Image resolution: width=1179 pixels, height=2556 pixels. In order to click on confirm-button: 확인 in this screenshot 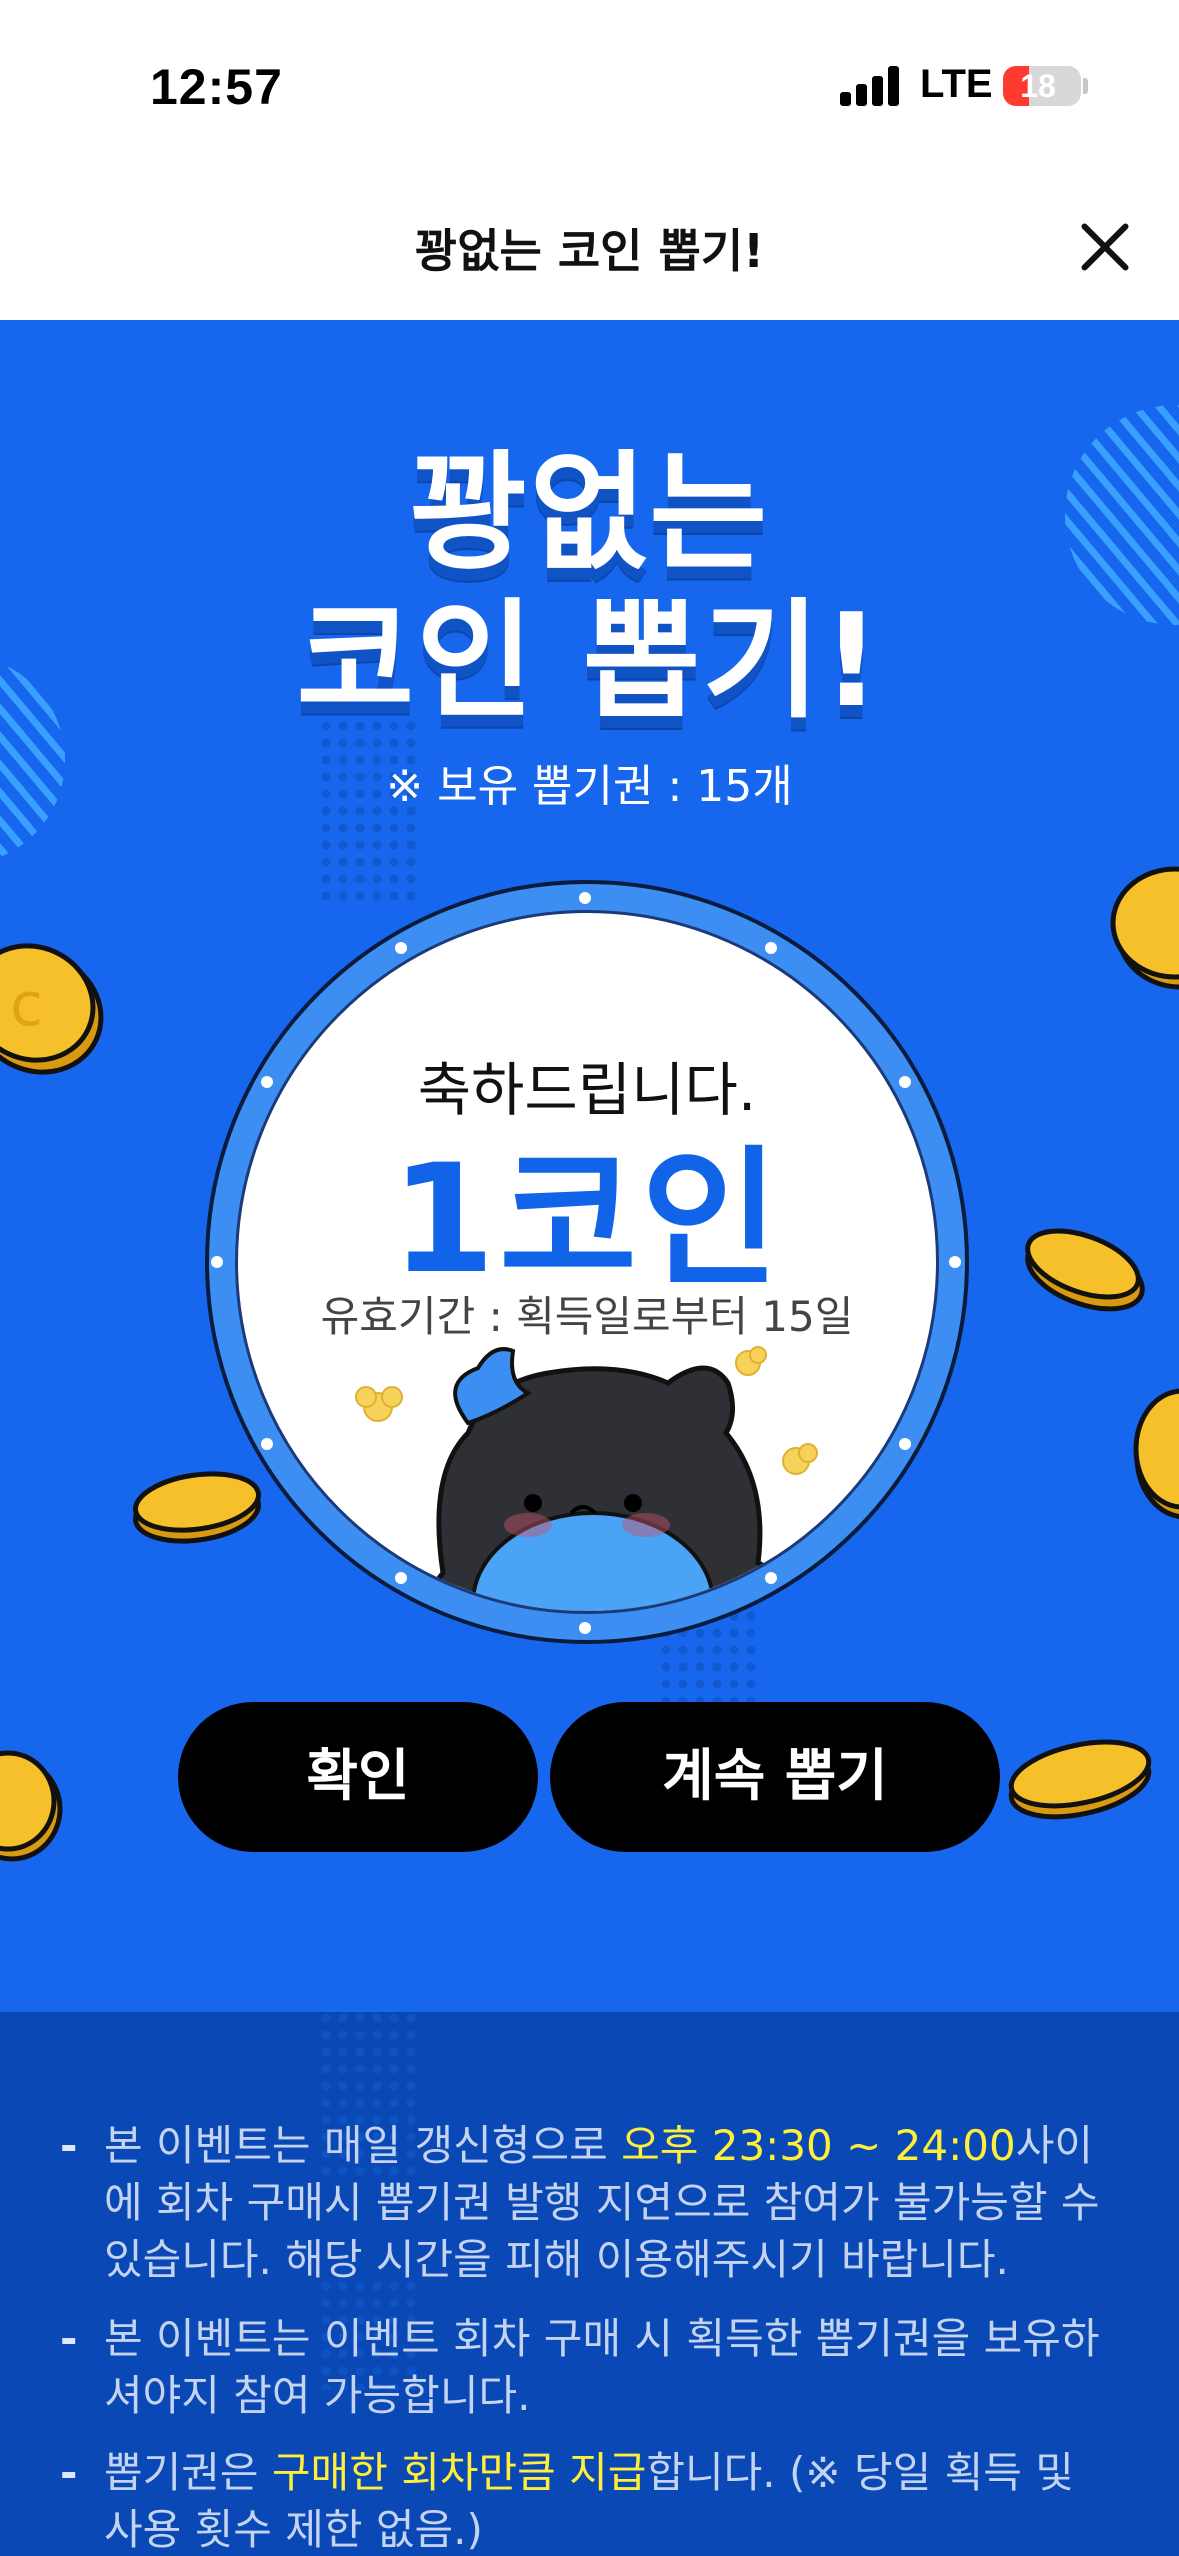, I will do `click(358, 1777)`.